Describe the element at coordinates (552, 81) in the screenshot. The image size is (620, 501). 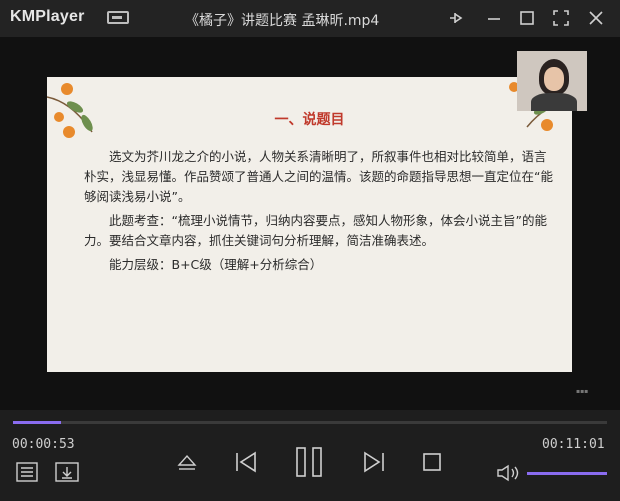
I see `webcam-overlay` at that location.